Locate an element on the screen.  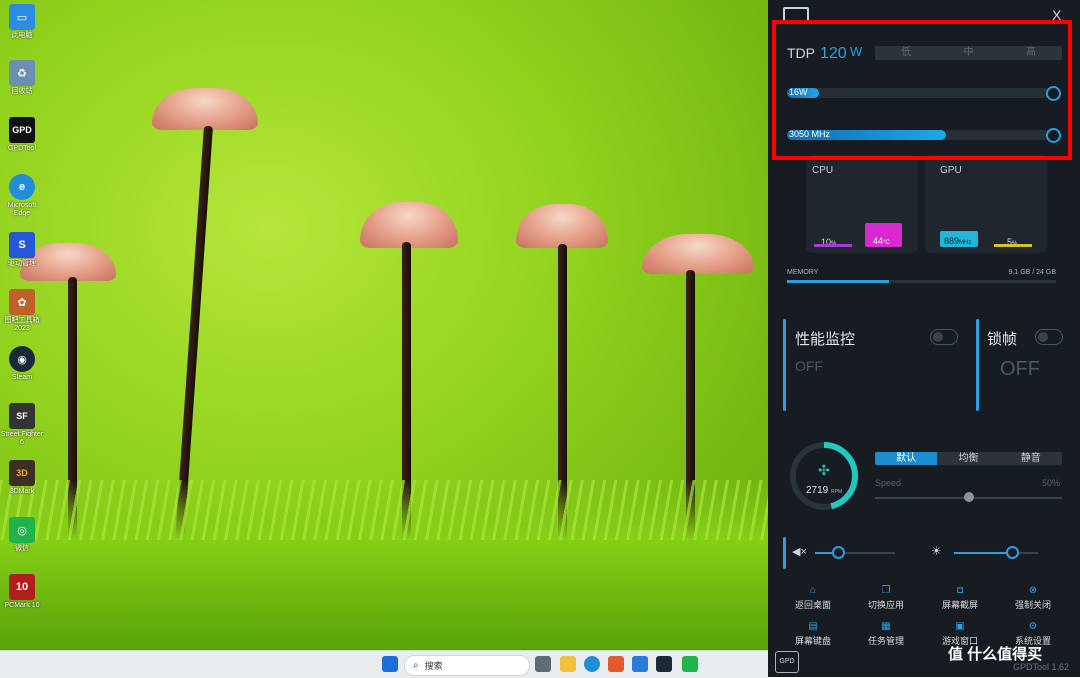
desktop-icon-this-pc: ▭ 此电脑 is located at coordinates (22, 22).